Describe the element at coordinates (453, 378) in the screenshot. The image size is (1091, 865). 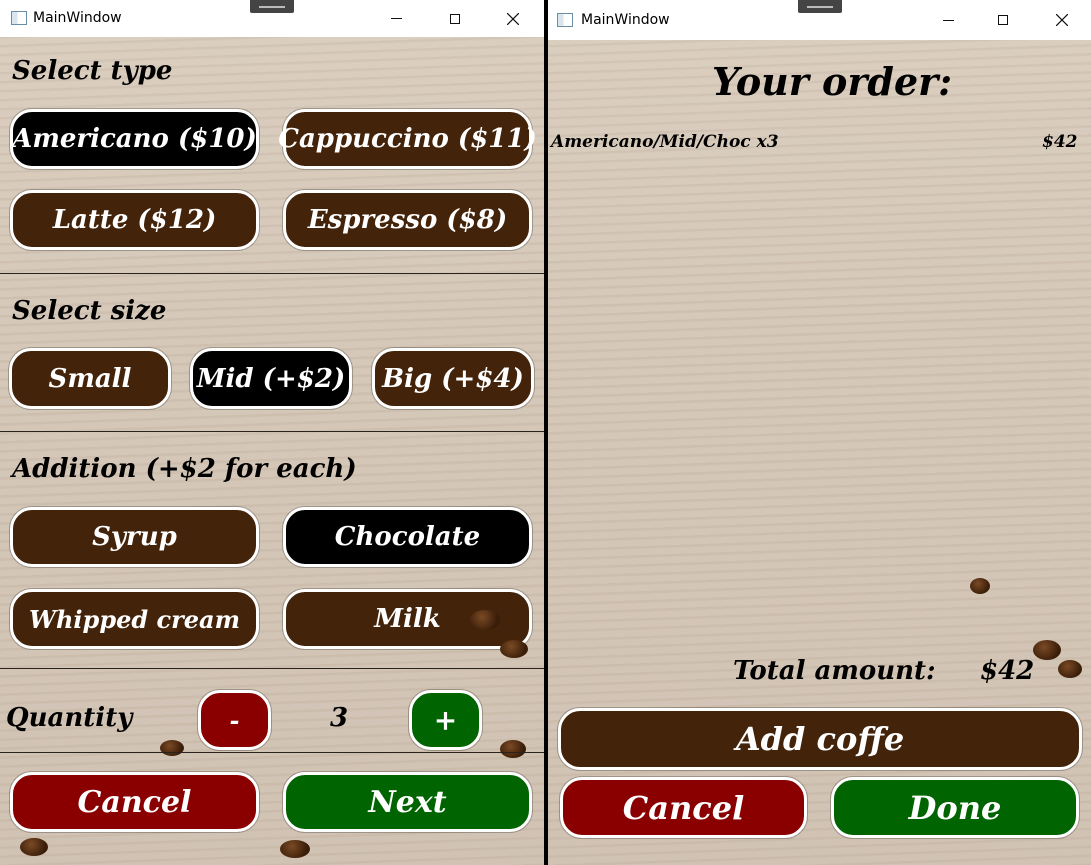
I see `size-option-big: Big (+$4)` at that location.